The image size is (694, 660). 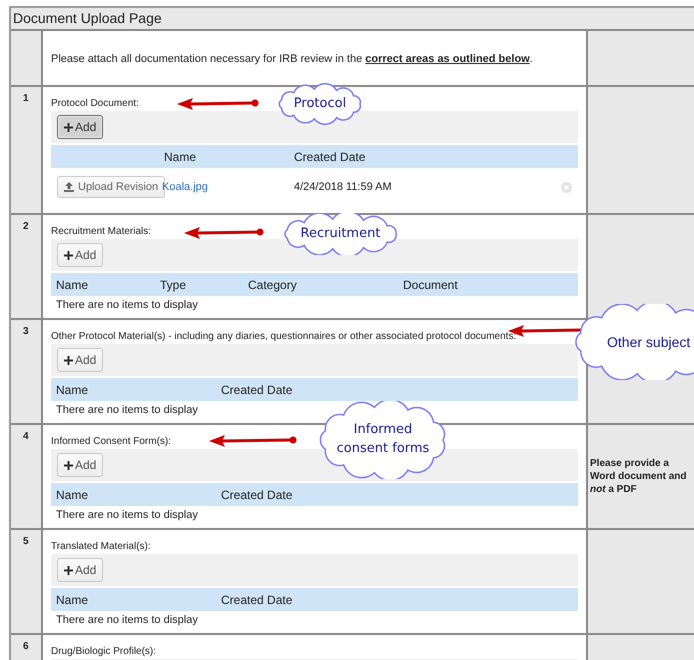 I want to click on intro-text: Please attach all documentation necessary for IRB review in the correct areas as outlined below., so click(x=292, y=59).